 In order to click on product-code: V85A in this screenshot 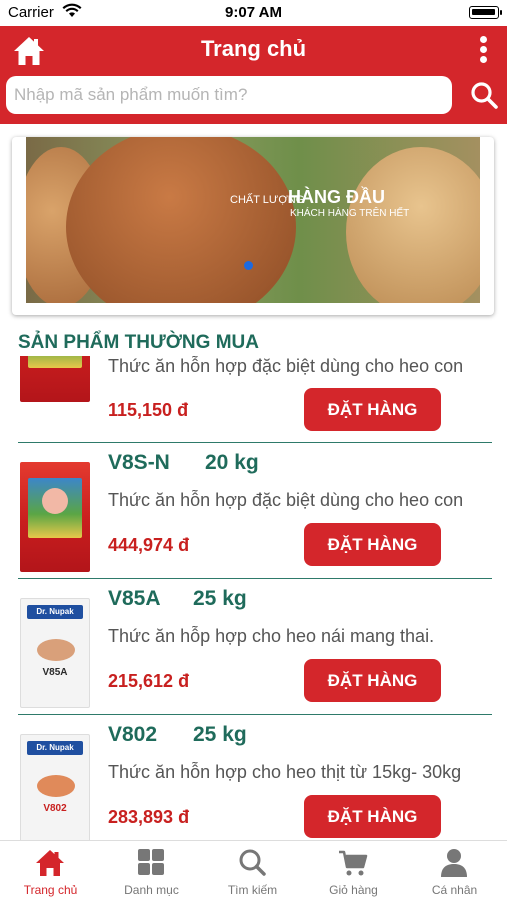, I will do `click(134, 598)`.